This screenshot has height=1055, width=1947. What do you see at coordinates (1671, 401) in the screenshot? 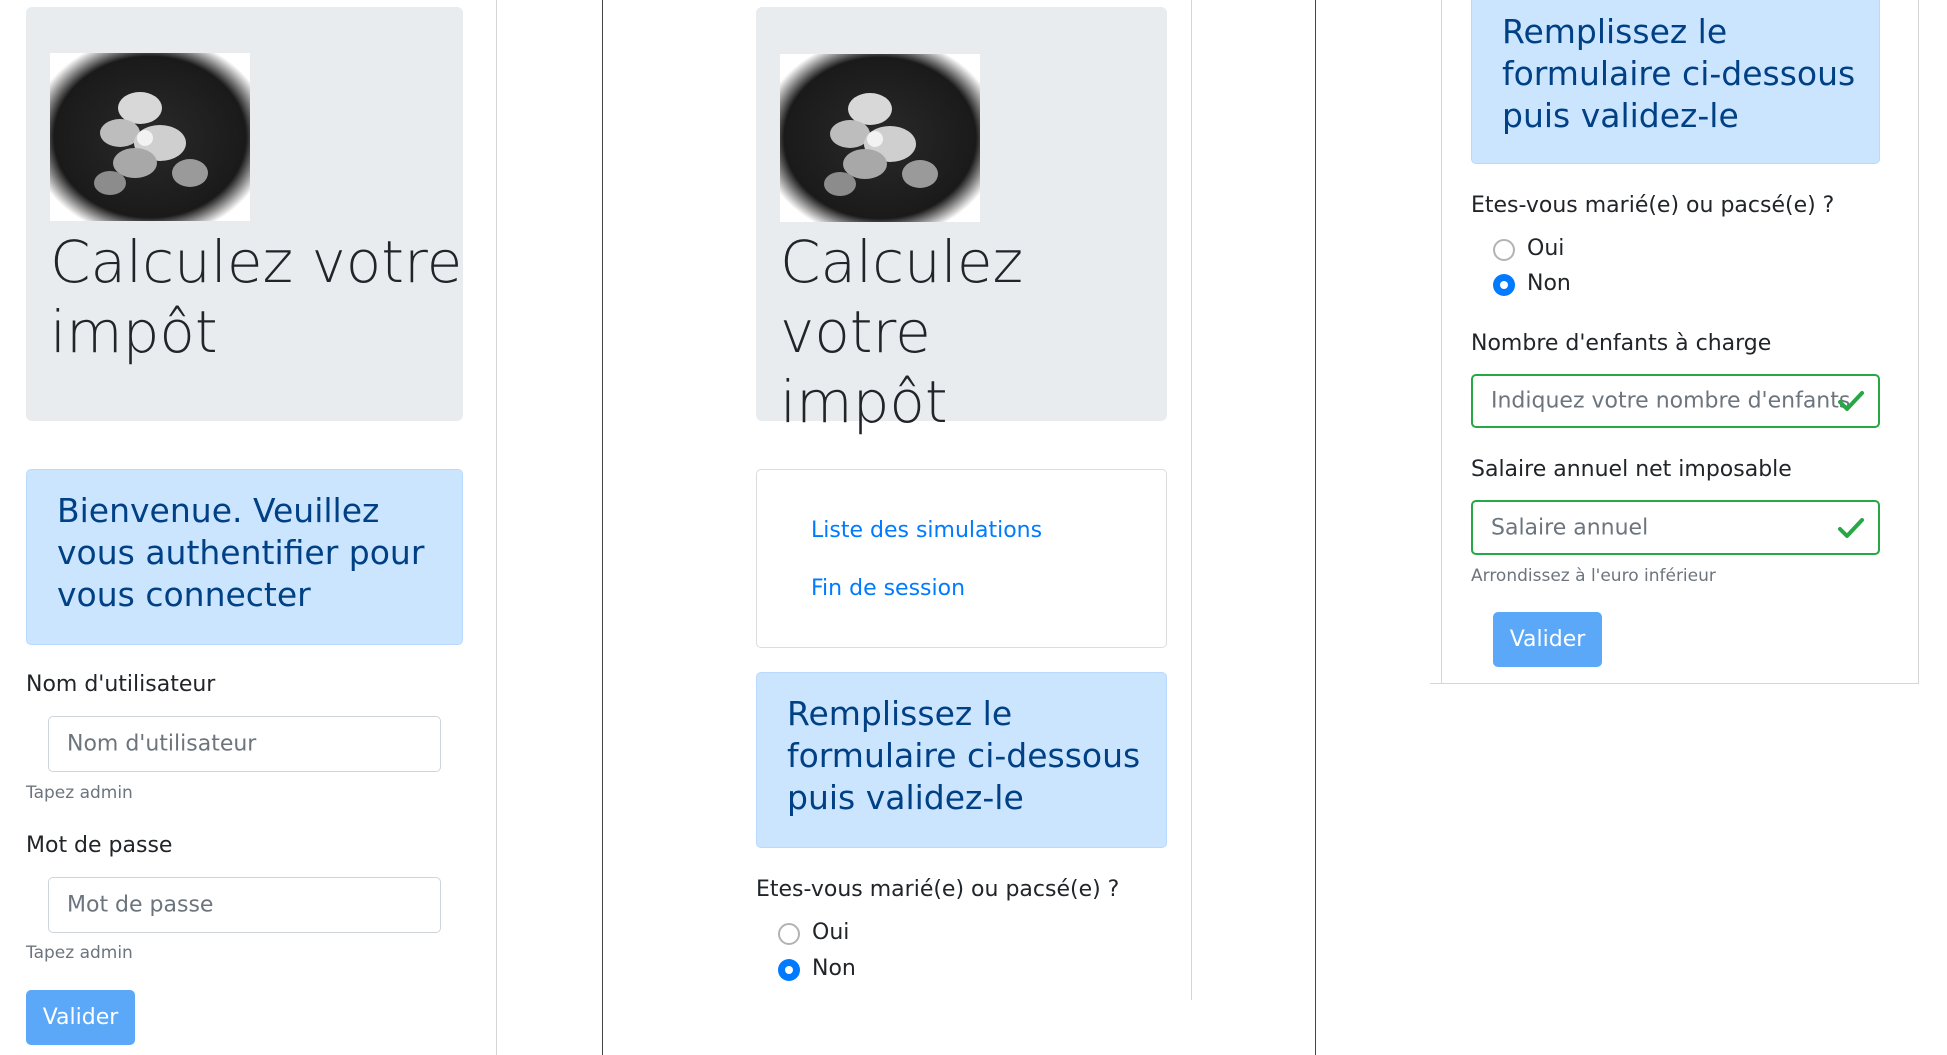
I see `children-placeholder: Indiquez votre nombre d'enfants` at bounding box center [1671, 401].